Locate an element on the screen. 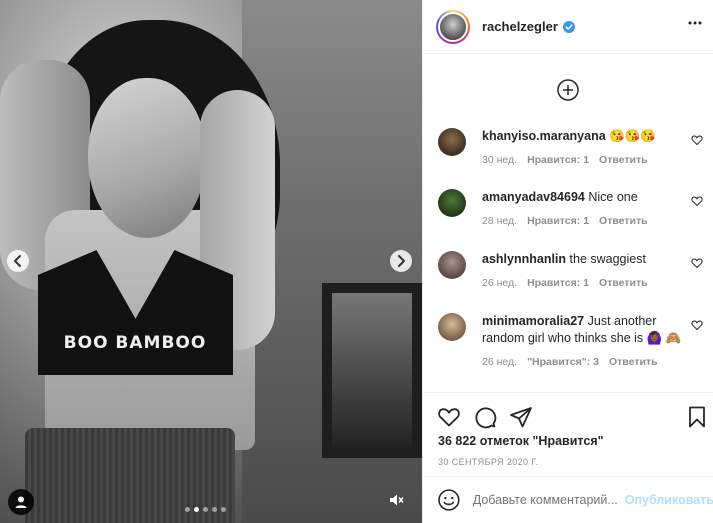 The width and height of the screenshot is (713, 523). load-more-comments-icon is located at coordinates (568, 90).